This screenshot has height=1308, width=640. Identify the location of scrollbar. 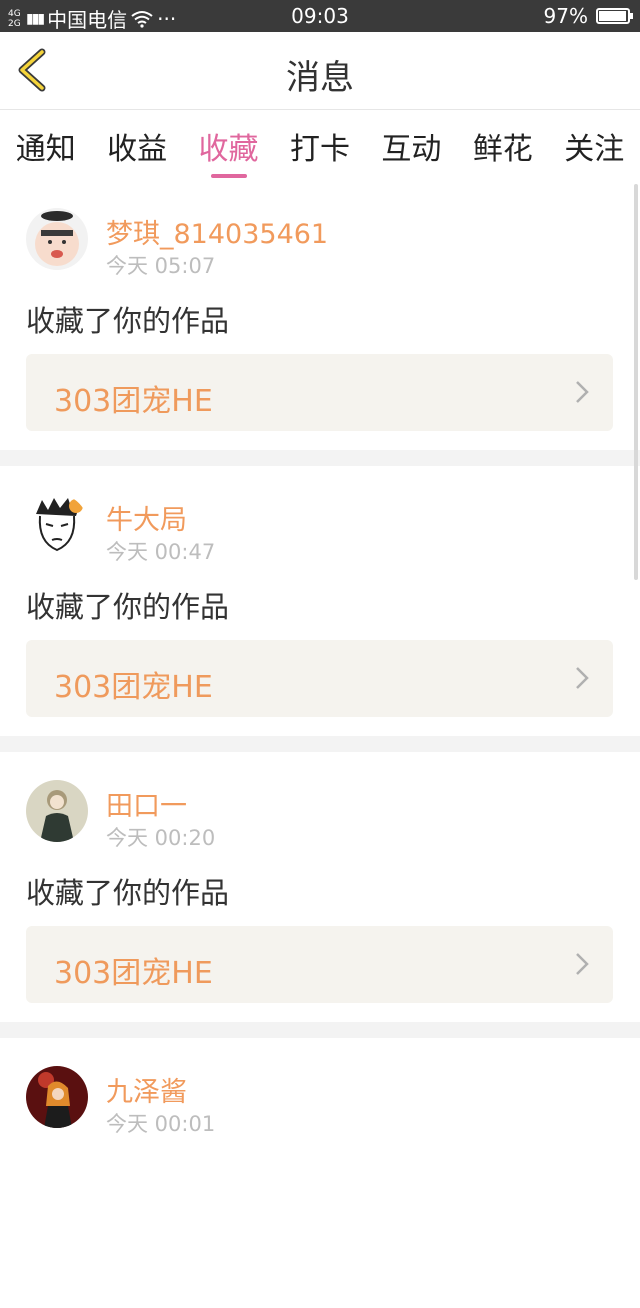
(636, 382).